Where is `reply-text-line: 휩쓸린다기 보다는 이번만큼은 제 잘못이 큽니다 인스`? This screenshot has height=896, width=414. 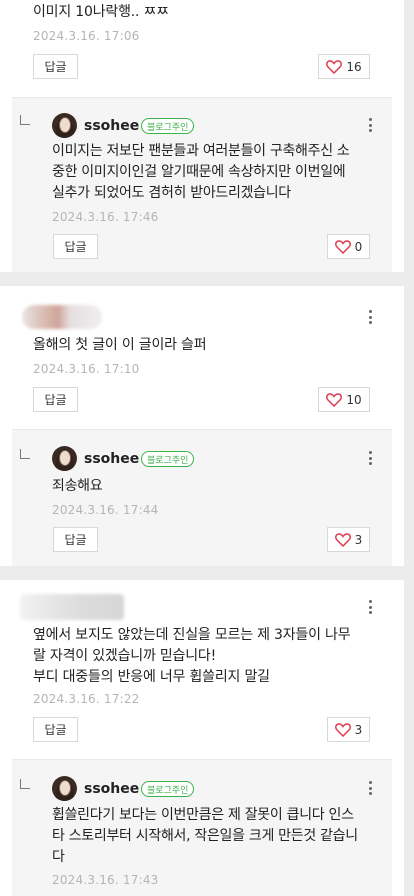 reply-text-line: 휩쓸린다기 보다는 이번만큼은 제 잘못이 큽니다 인스 is located at coordinates (203, 815).